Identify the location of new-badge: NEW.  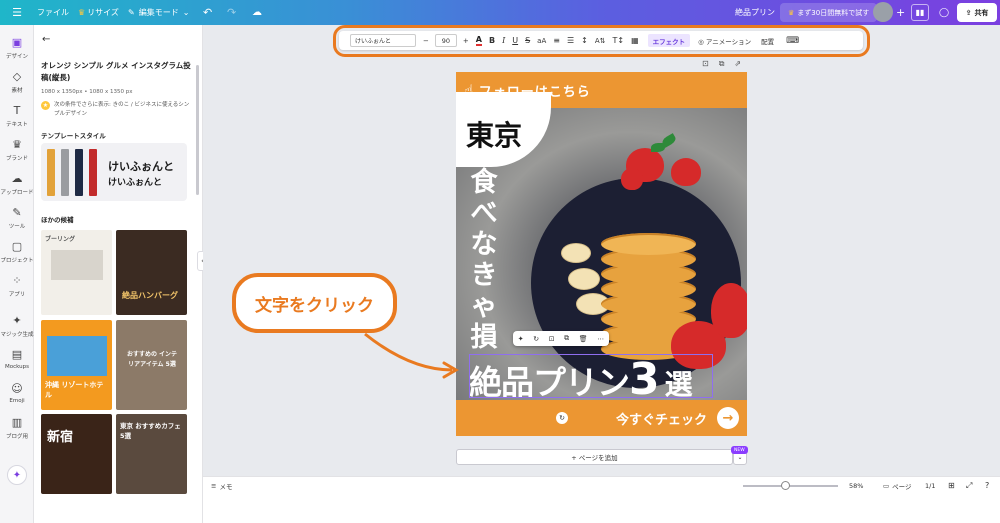
(739, 450).